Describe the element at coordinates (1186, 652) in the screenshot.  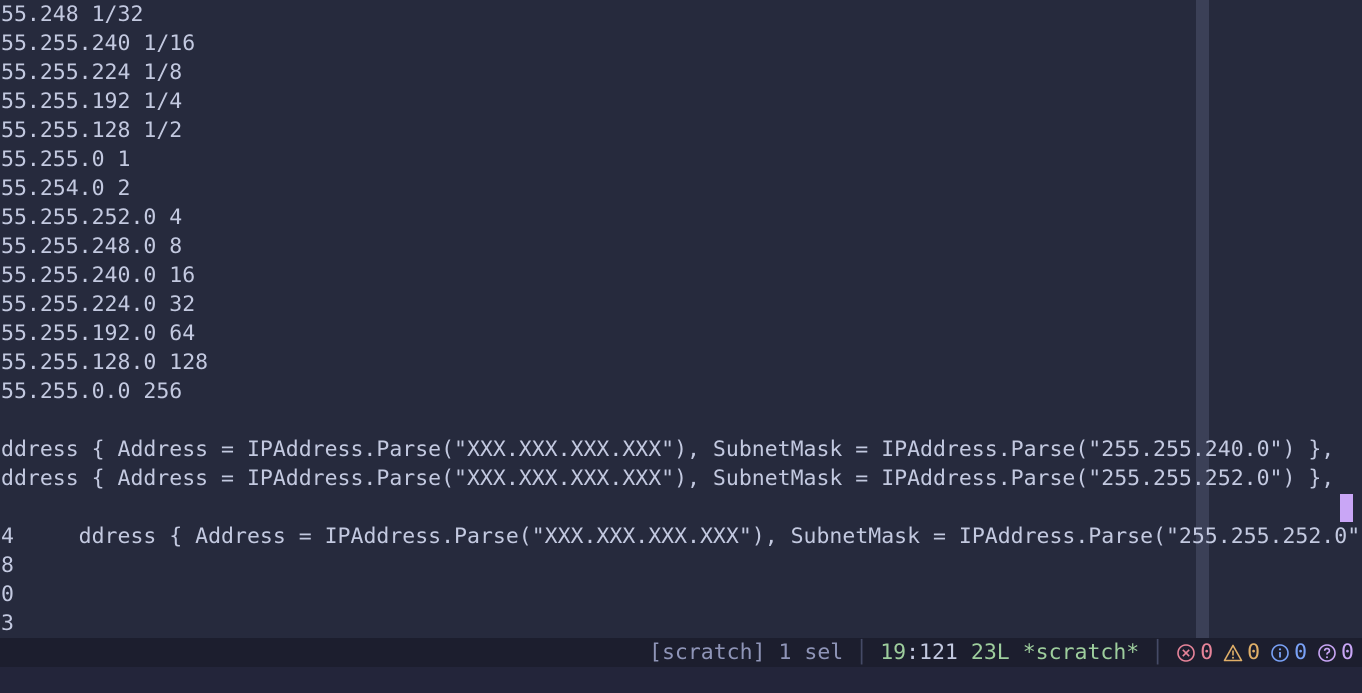
I see `error-circle-icon` at that location.